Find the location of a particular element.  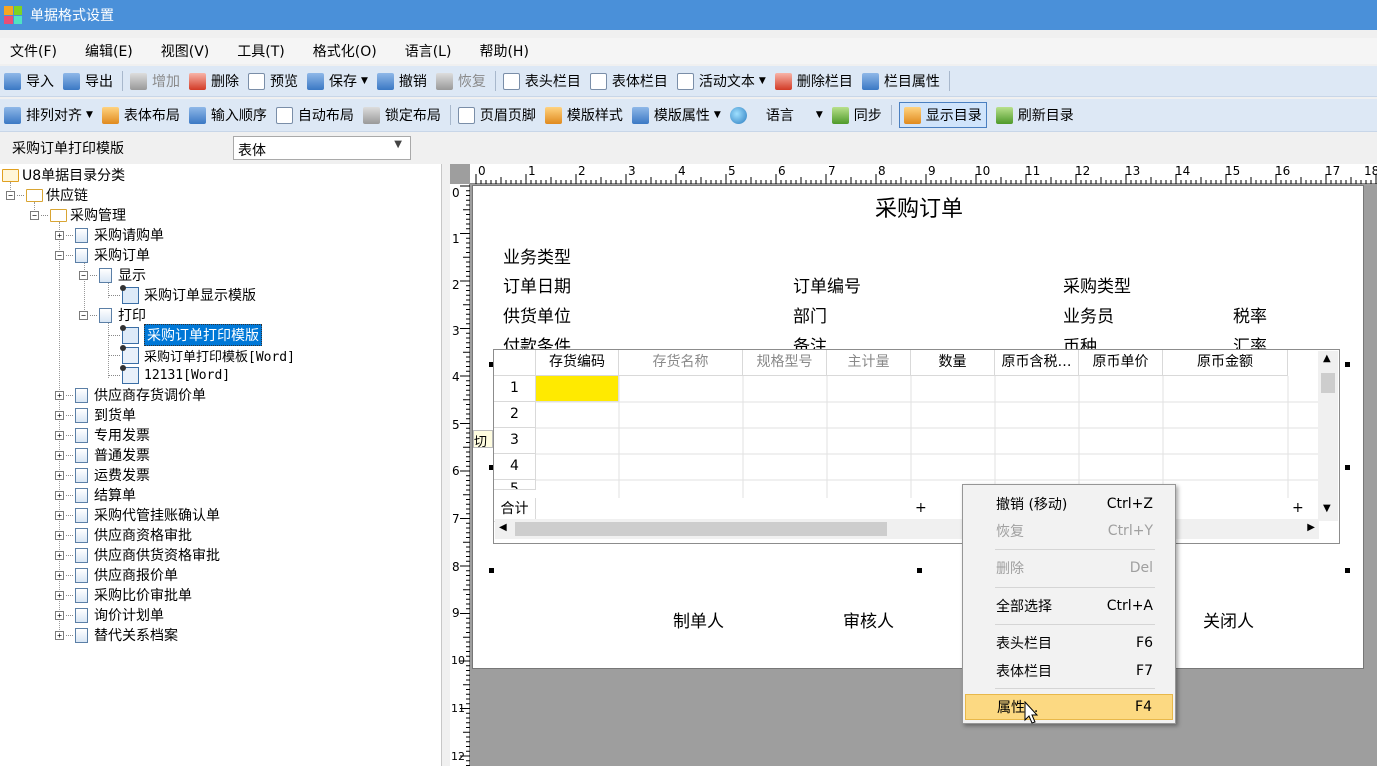

import-button: 导入 is located at coordinates (29, 81).